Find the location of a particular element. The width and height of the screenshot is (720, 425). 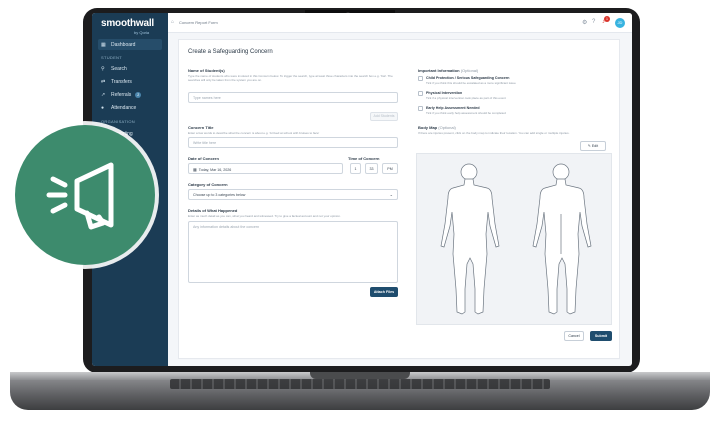

referral-icon: ↗ is located at coordinates (103, 94).